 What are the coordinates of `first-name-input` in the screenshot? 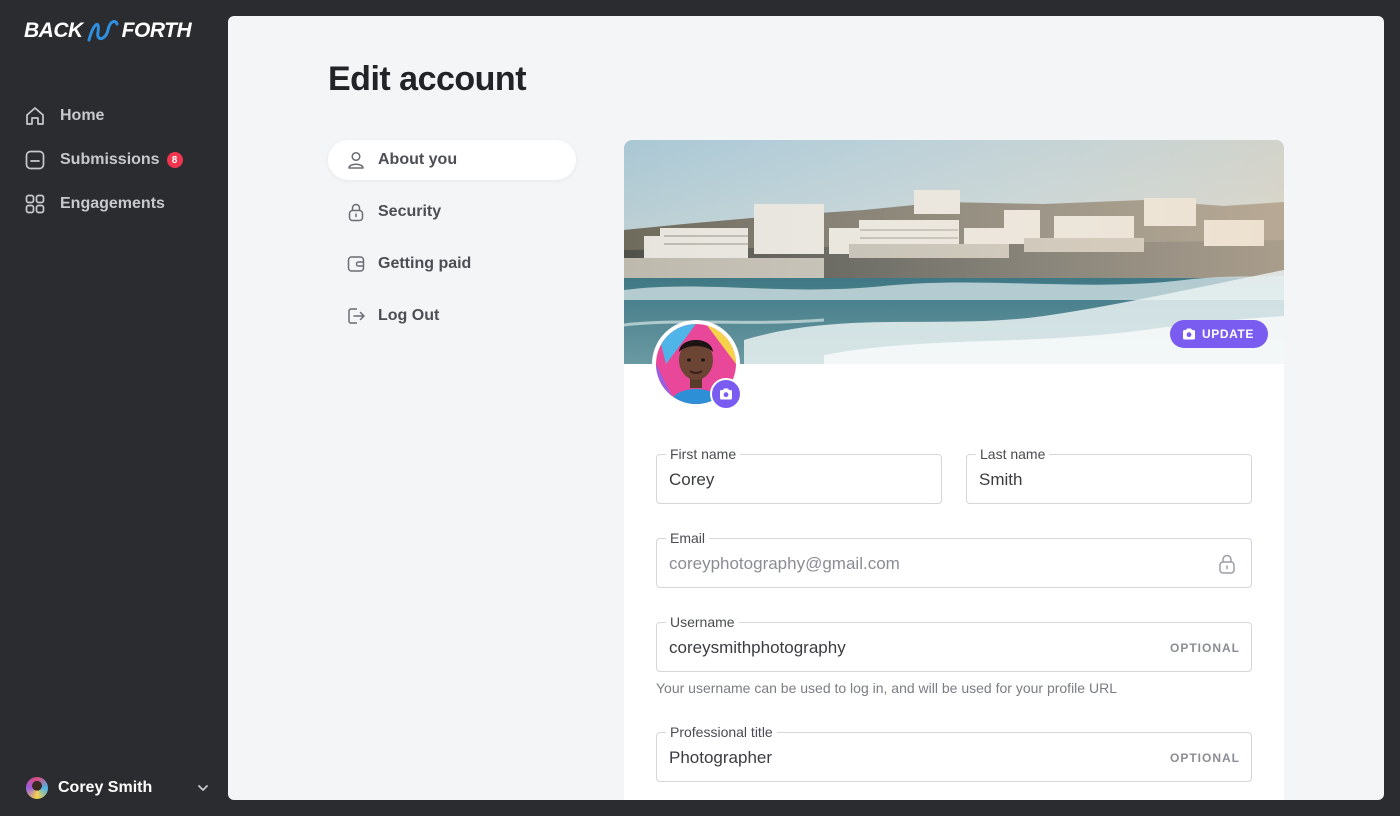 It's located at (756, 480).